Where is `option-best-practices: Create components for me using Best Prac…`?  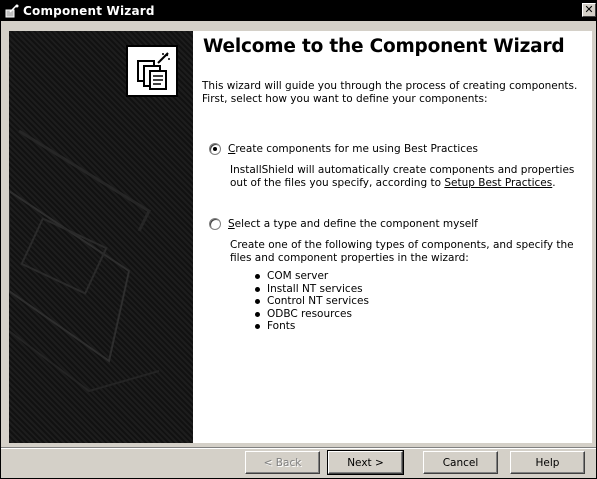 option-best-practices: Create components for me using Best Prac… is located at coordinates (343, 149).